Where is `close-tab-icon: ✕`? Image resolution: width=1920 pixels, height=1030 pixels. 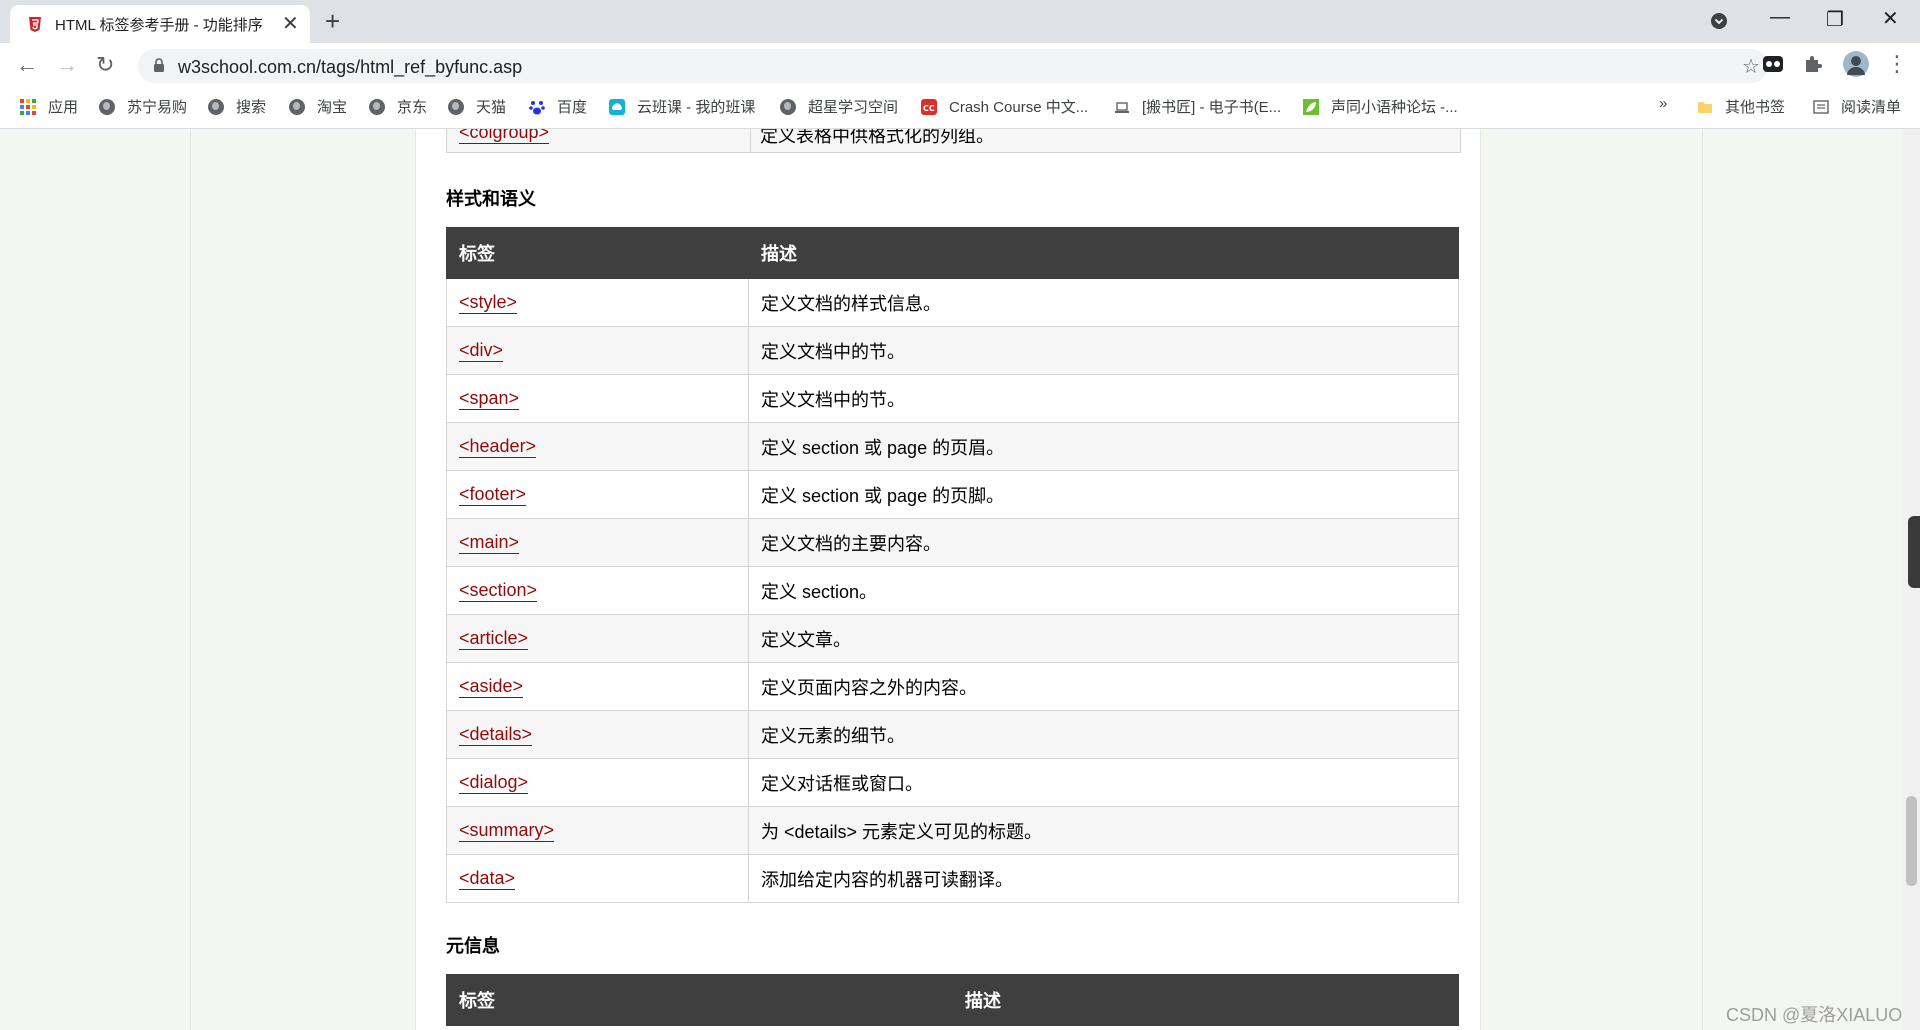
close-tab-icon: ✕ is located at coordinates (290, 23).